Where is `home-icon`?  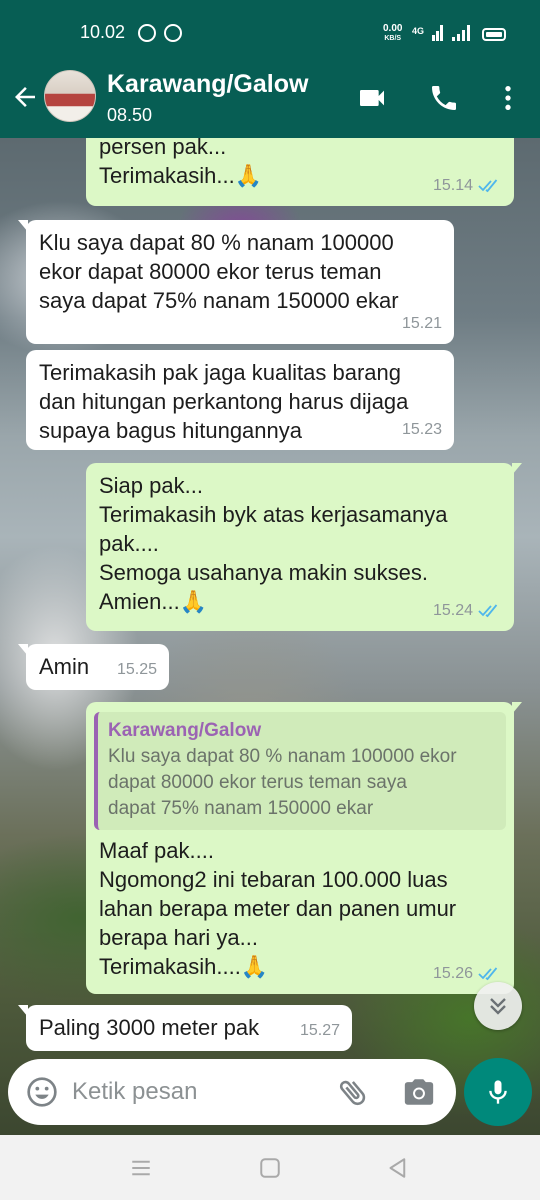 home-icon is located at coordinates (270, 1168).